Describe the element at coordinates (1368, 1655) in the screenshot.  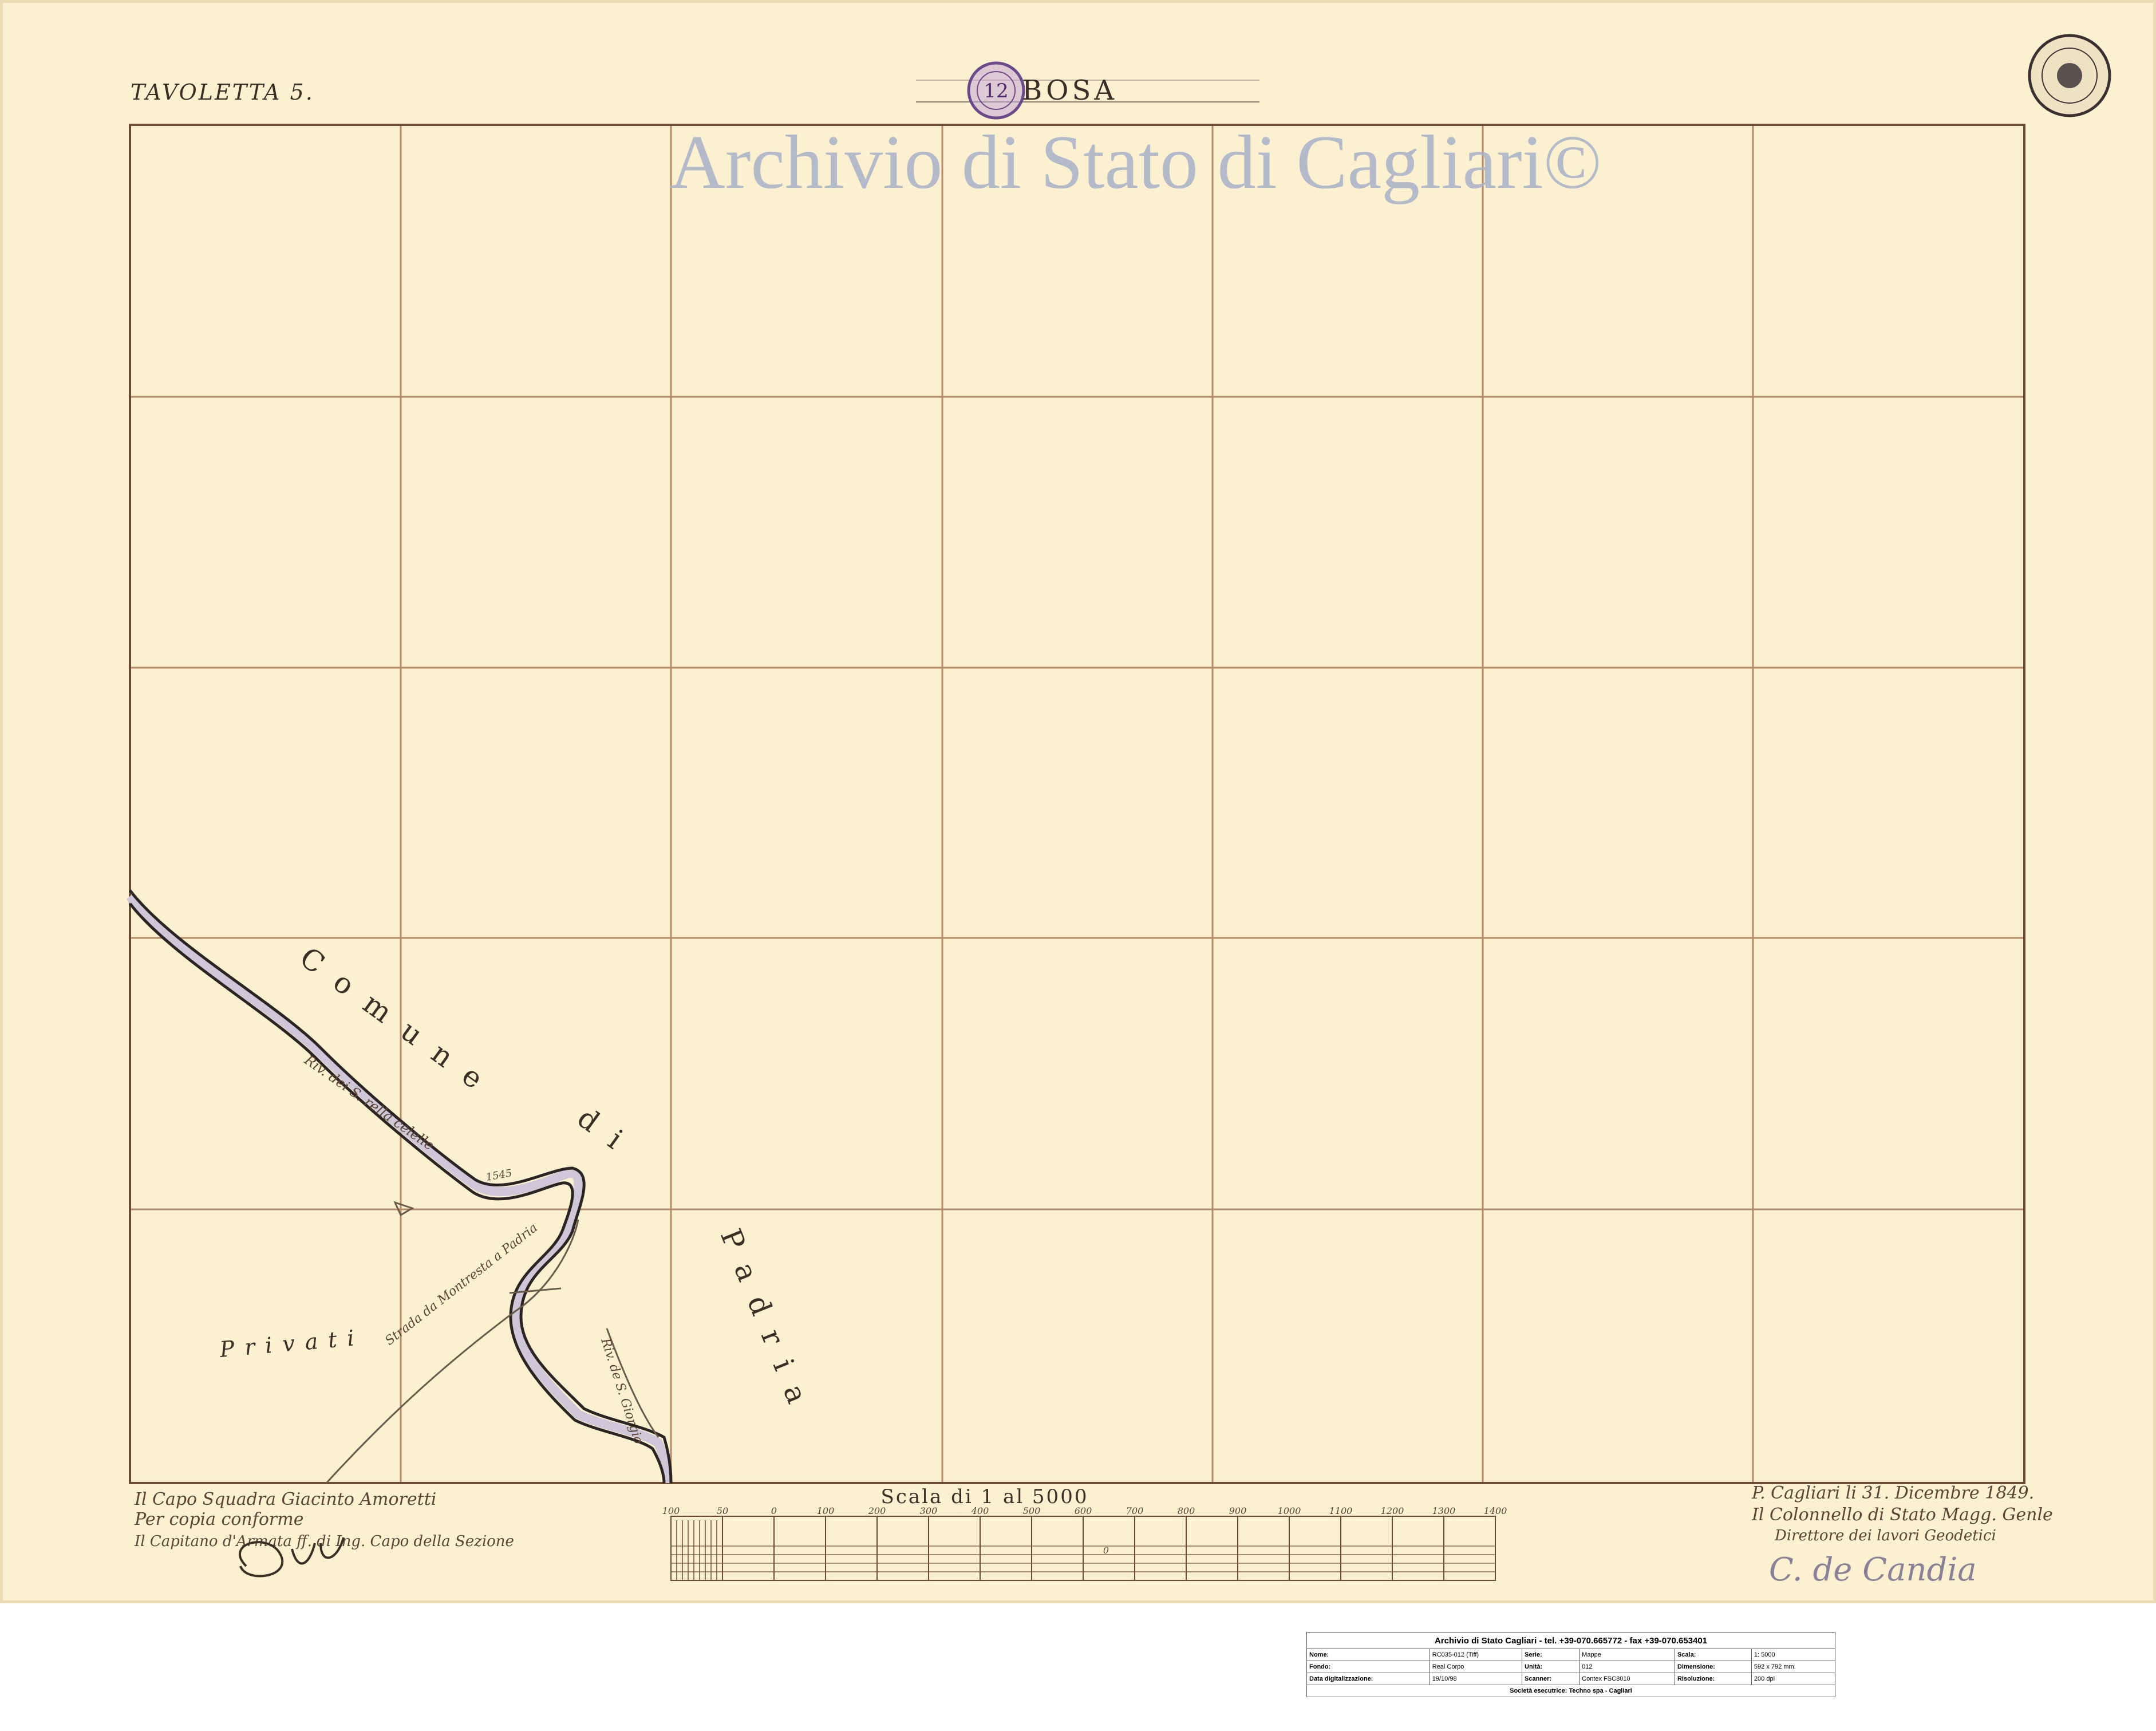
I see `info-key: Nome:` at that location.